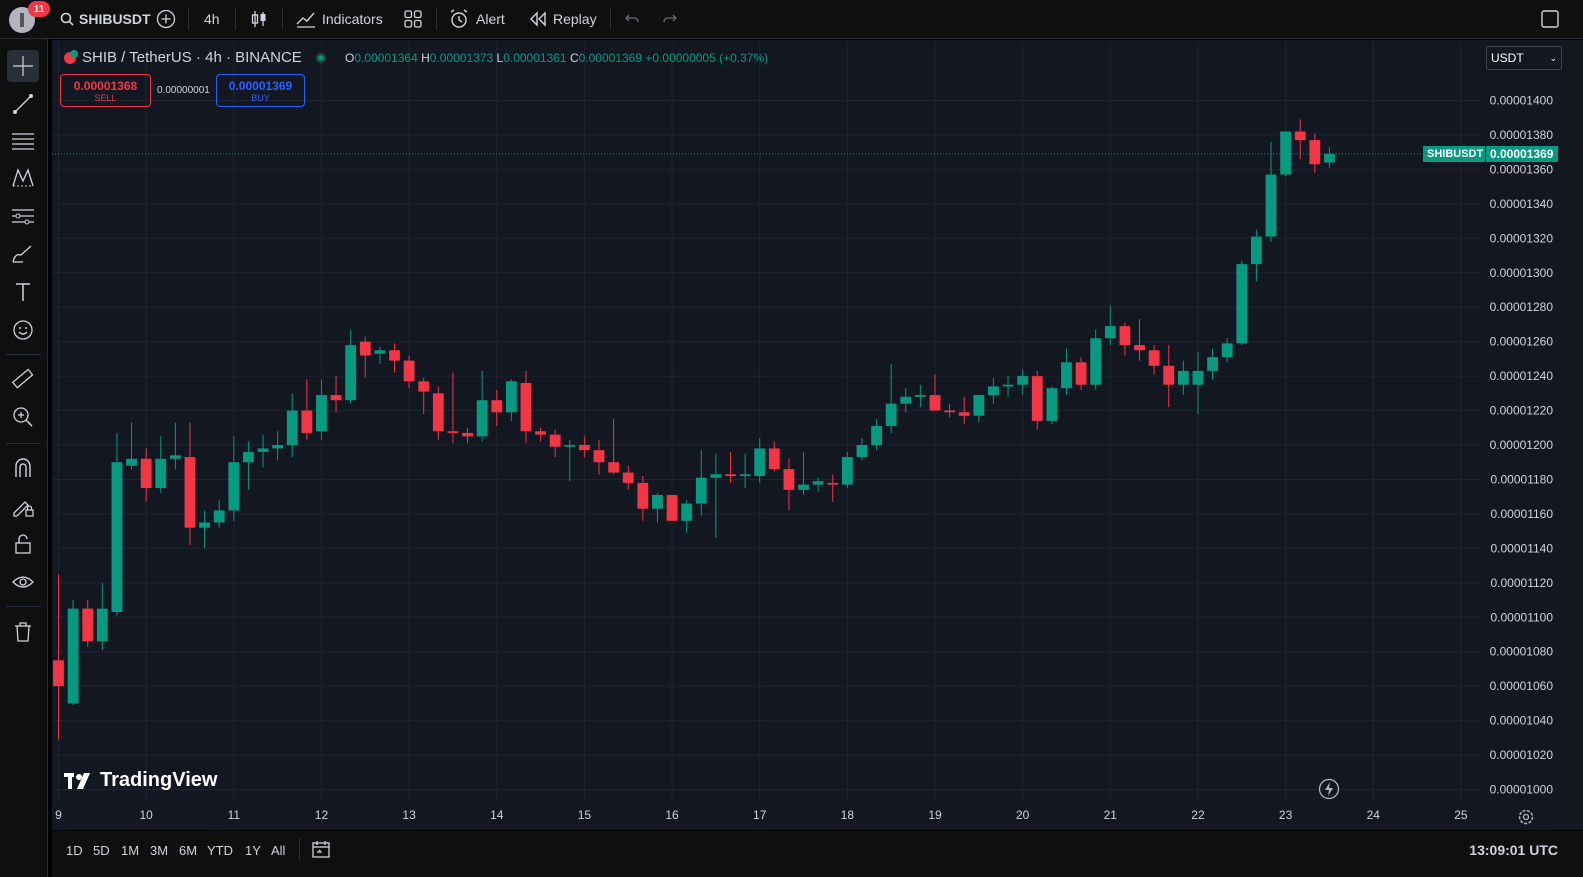 The height and width of the screenshot is (877, 1583). What do you see at coordinates (1522, 307) in the screenshot?
I see `y-tick-label: 0.00001280` at bounding box center [1522, 307].